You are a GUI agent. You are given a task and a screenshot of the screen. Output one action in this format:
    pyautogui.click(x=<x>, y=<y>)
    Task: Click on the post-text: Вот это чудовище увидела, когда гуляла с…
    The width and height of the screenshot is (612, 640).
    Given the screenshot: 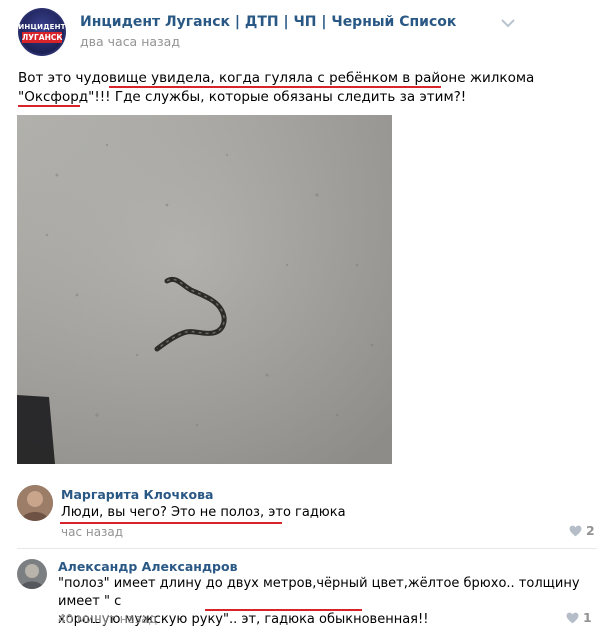 What is the action you would take?
    pyautogui.click(x=298, y=88)
    